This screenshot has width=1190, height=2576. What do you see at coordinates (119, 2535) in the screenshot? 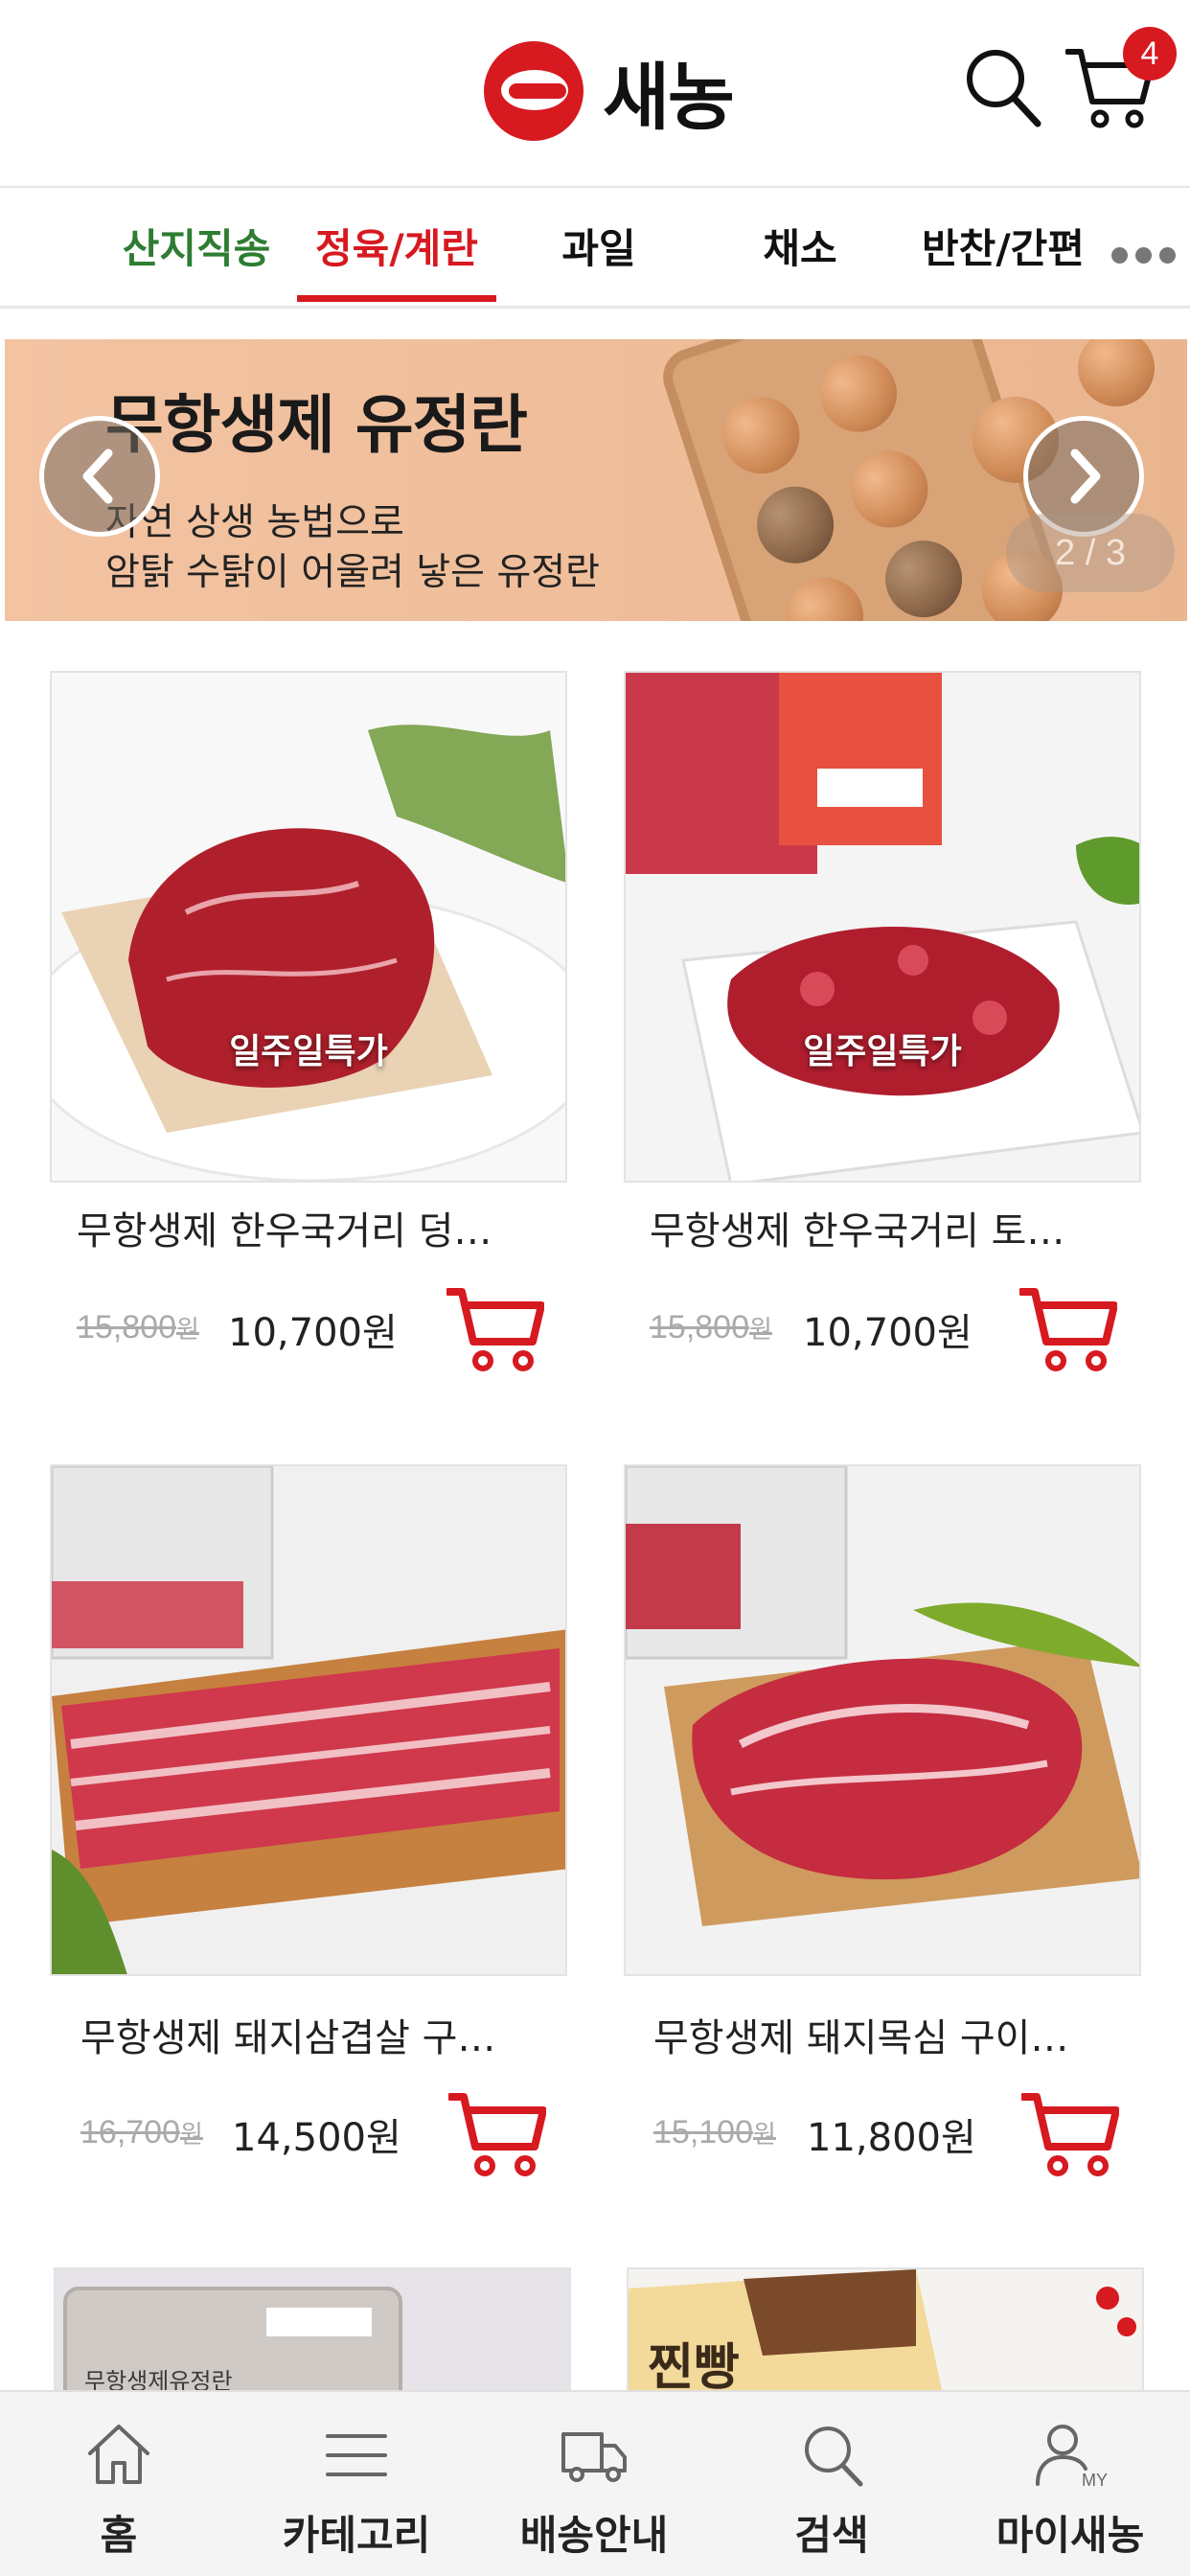
I see `nav-label: 홈` at bounding box center [119, 2535].